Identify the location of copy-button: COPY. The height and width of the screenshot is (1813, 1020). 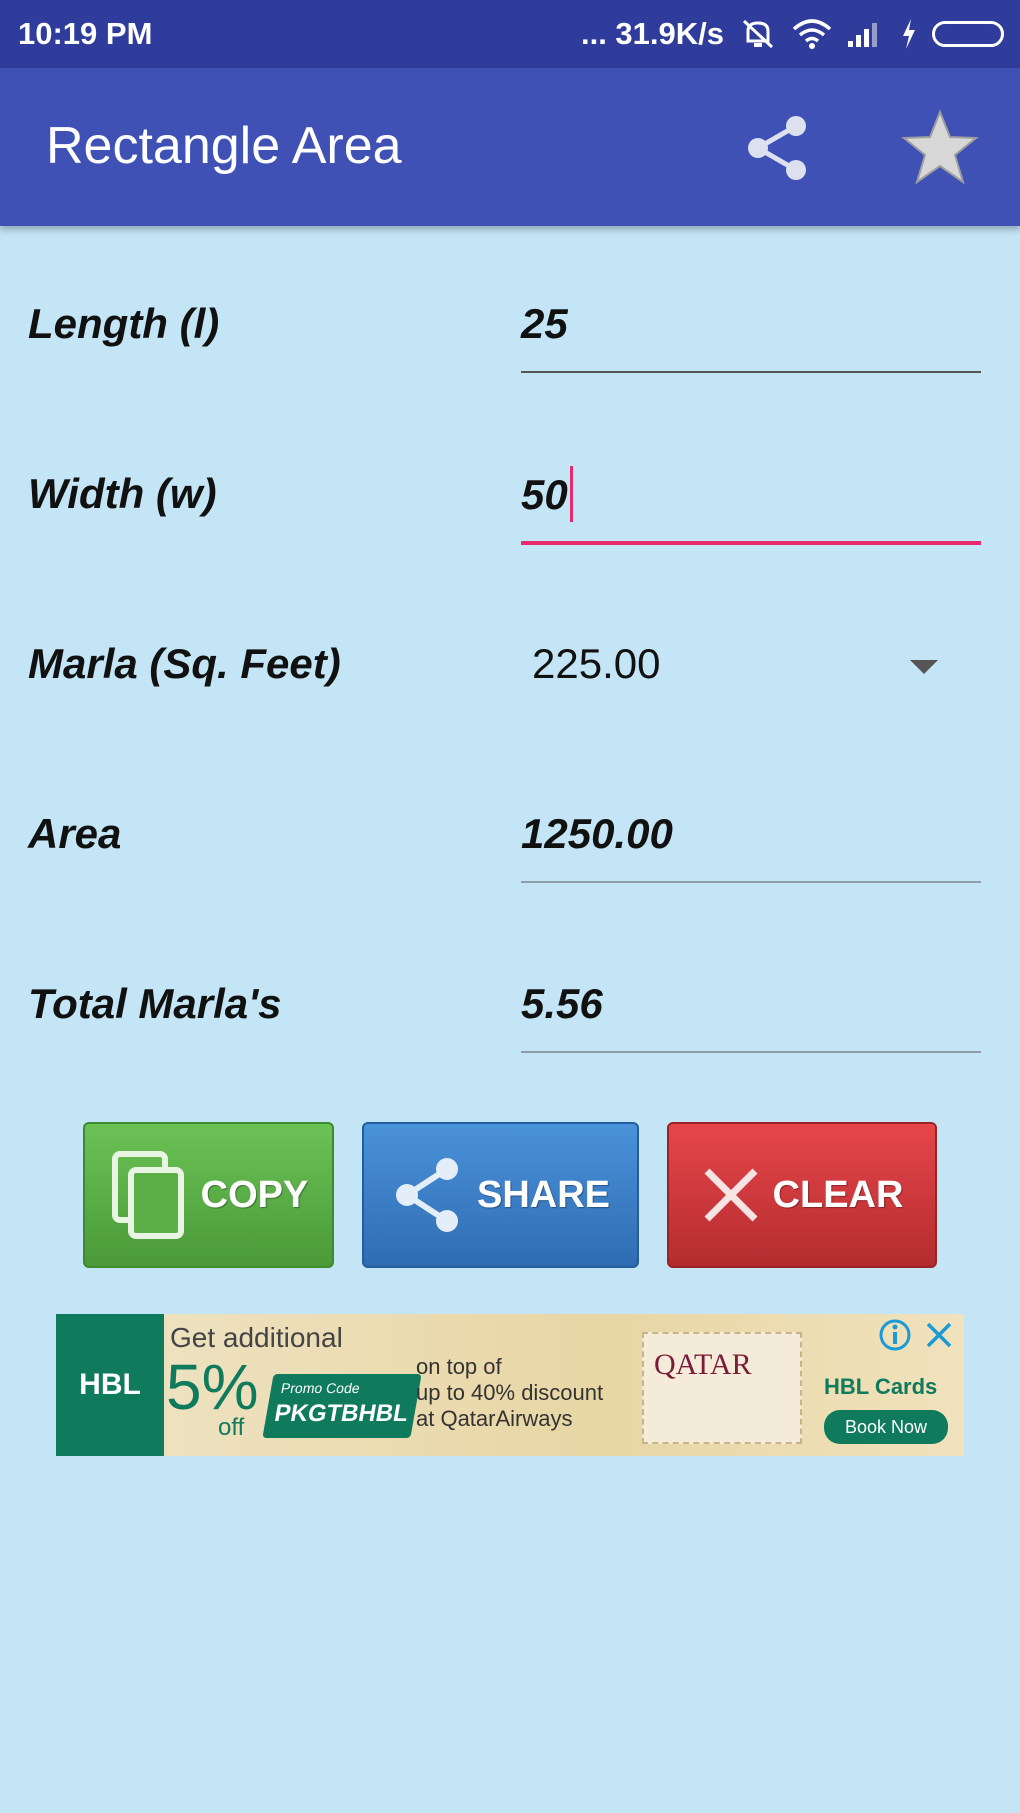
(208, 1195).